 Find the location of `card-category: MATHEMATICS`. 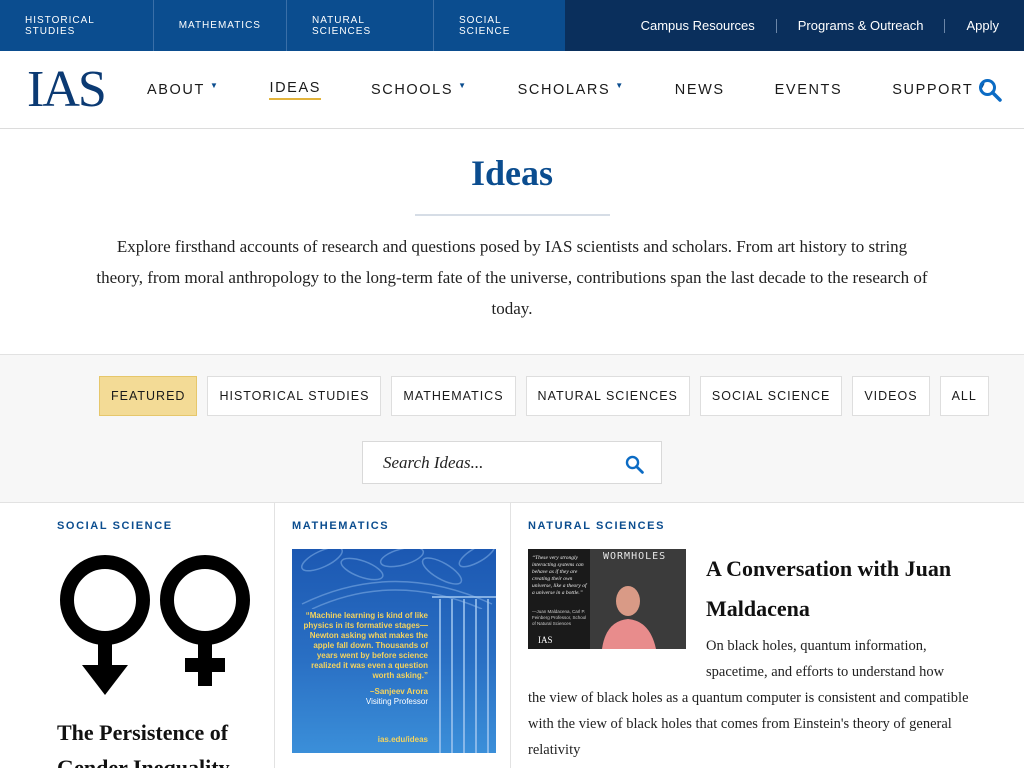

card-category: MATHEMATICS is located at coordinates (340, 526).